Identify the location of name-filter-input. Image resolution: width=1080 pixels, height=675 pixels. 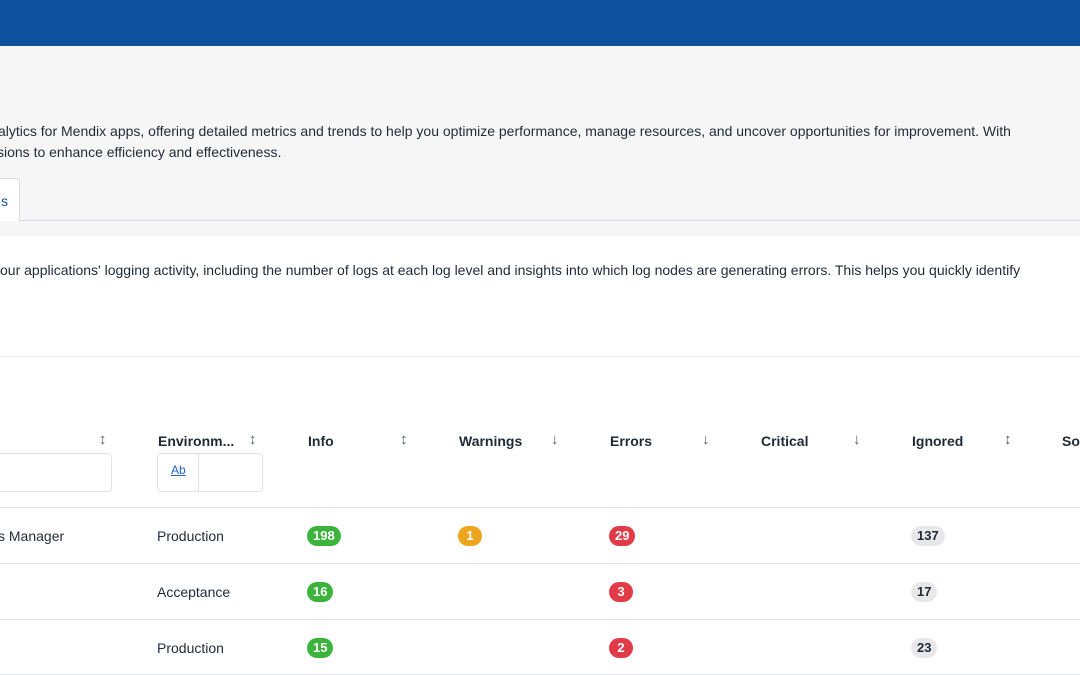
(56, 472).